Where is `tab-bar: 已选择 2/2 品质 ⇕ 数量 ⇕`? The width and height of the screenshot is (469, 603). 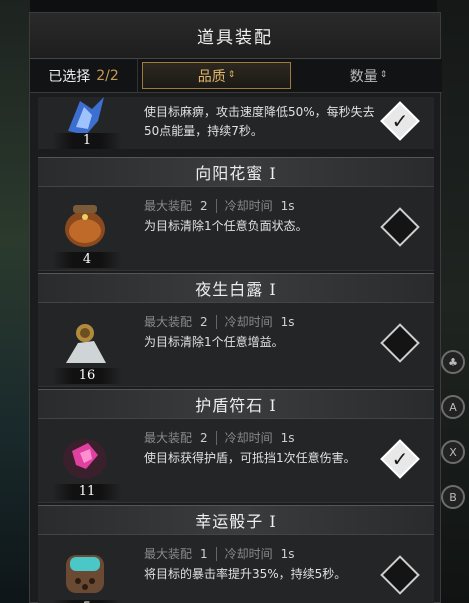 tab-bar: 已选择 2/2 品质 ⇕ 数量 ⇕ is located at coordinates (236, 76).